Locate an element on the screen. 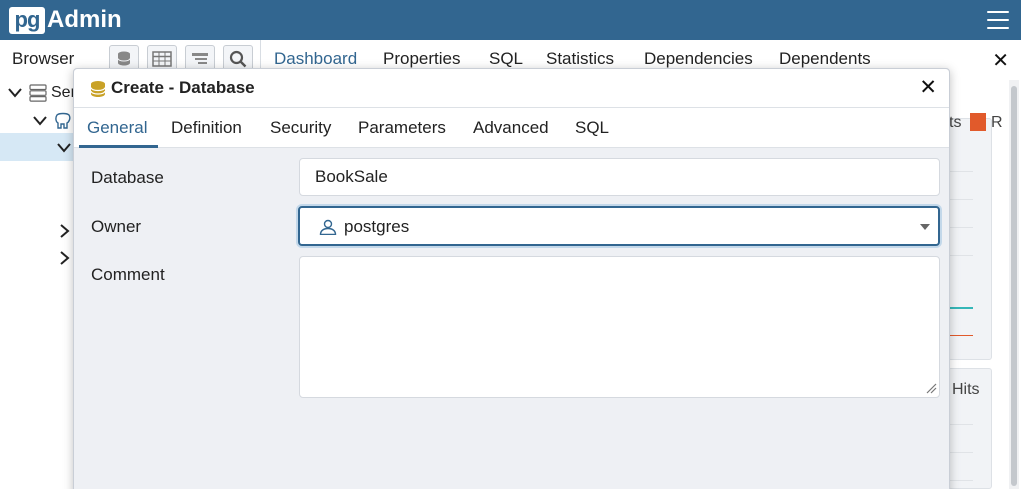 The image size is (1021, 489). dashboard-hits-panel: Hits is located at coordinates (970, 428).